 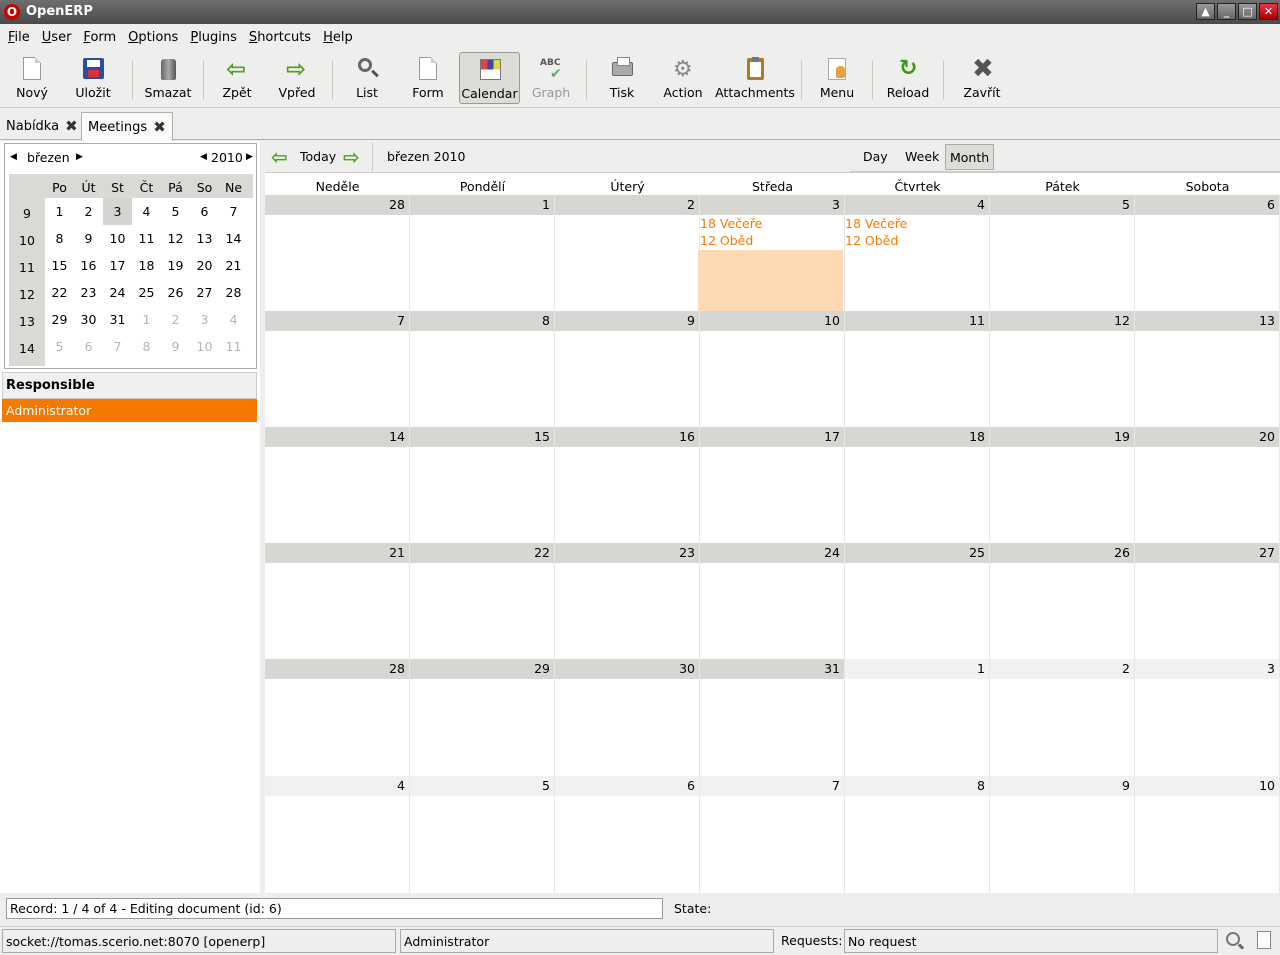 What do you see at coordinates (146, 211) in the screenshot?
I see `mini-calendar-day: 4` at bounding box center [146, 211].